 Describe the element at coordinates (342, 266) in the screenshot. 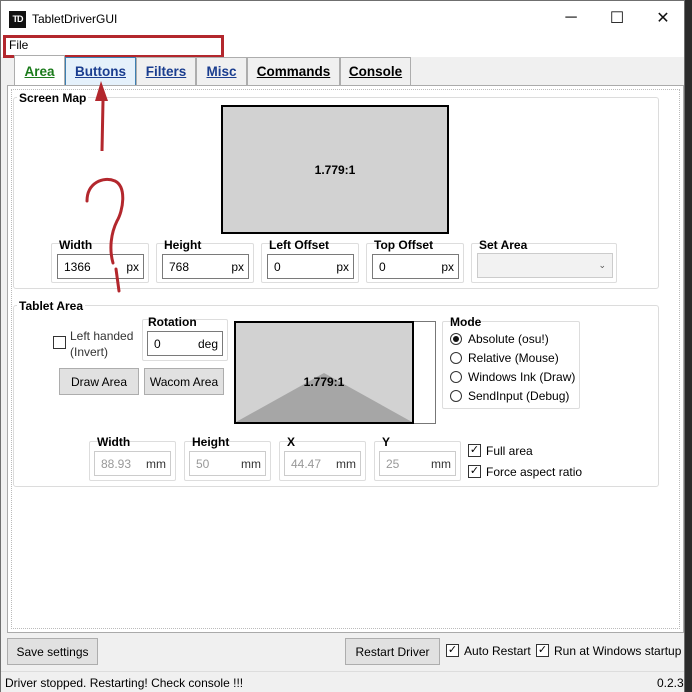

I see `left-offset-unit: px` at that location.